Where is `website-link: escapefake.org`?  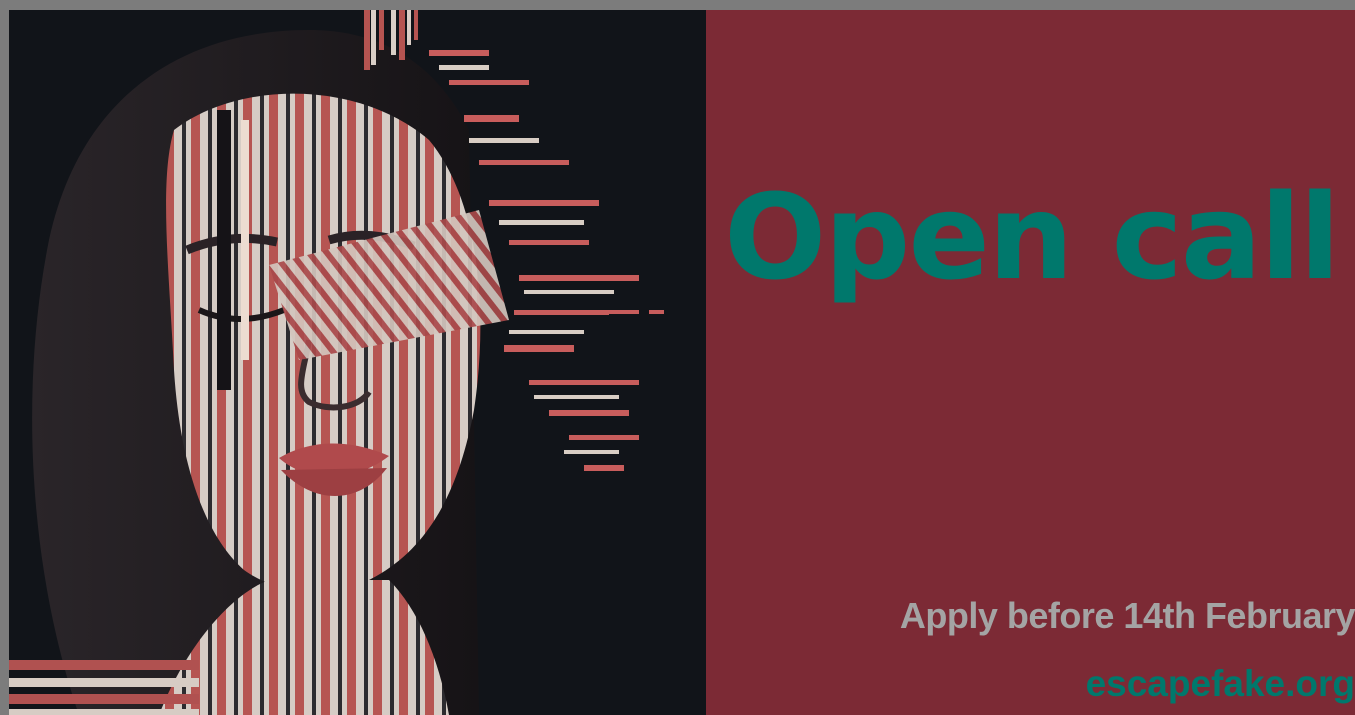
website-link: escapefake.org is located at coordinates (1220, 683).